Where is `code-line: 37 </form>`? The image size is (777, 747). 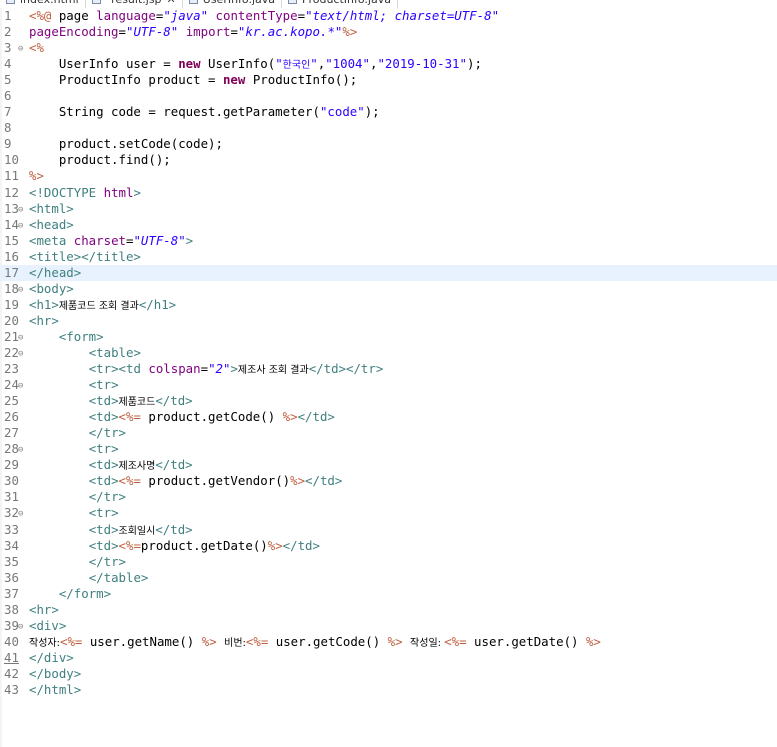 code-line: 37 </form> is located at coordinates (388, 594).